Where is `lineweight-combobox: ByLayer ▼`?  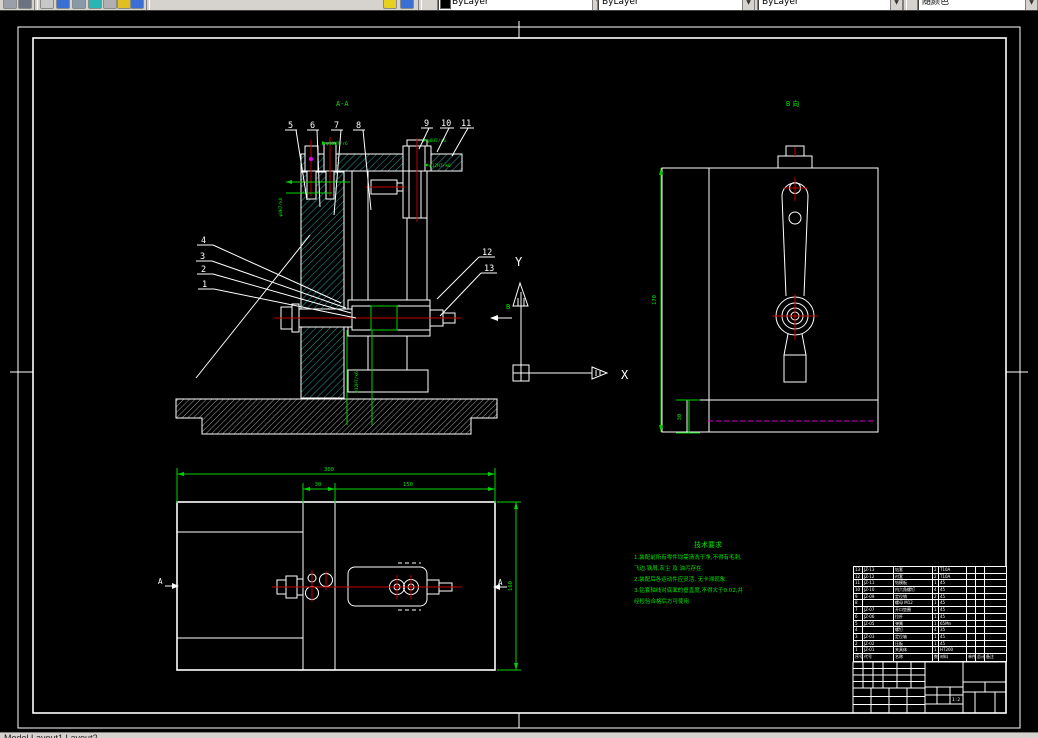
lineweight-combobox: ByLayer ▼ is located at coordinates (830, 5).